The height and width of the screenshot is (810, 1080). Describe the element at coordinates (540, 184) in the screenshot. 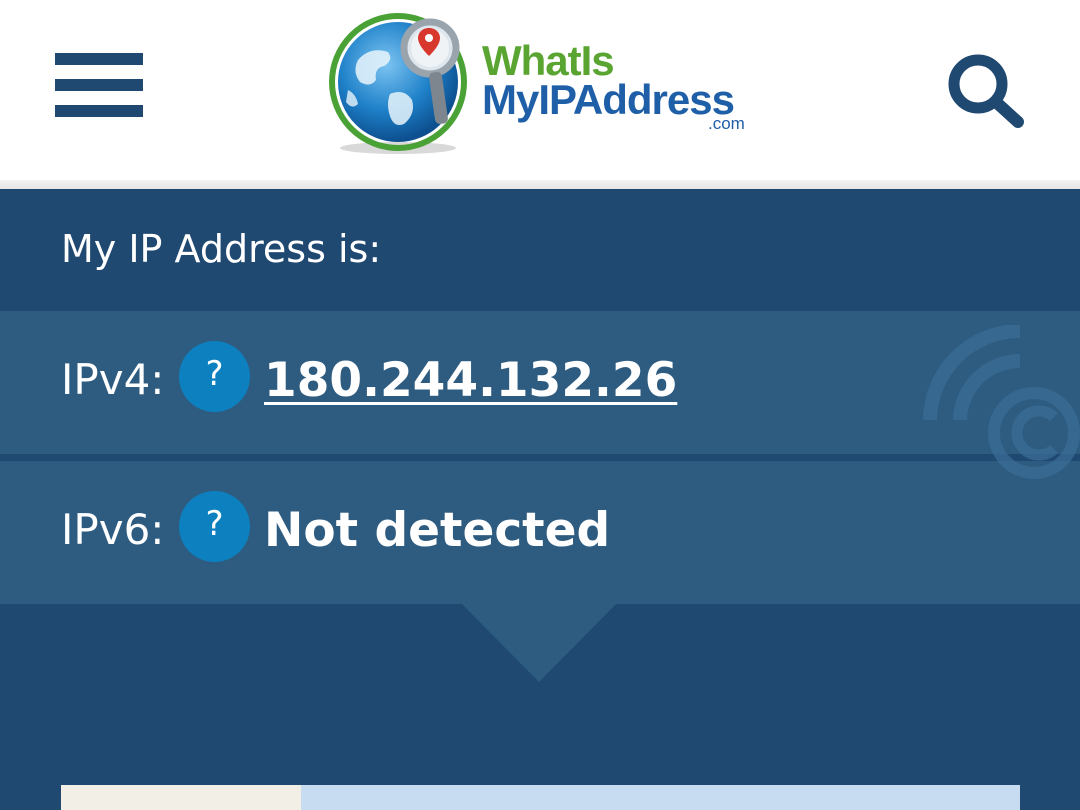

I see `header-divider` at that location.